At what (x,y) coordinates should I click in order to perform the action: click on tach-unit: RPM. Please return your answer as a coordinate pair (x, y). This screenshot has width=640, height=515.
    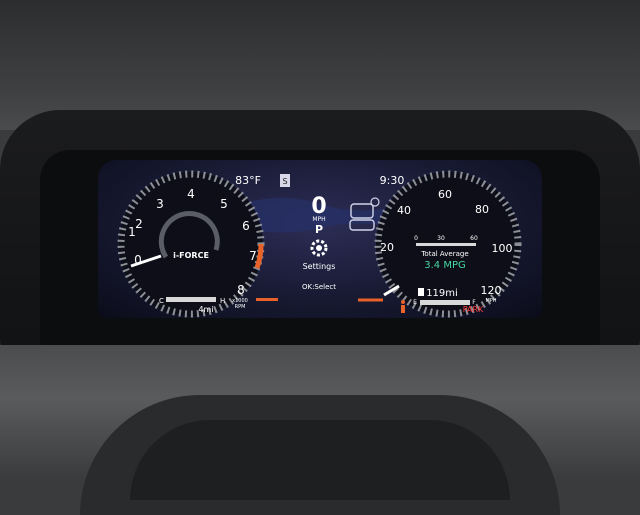
    Looking at the image, I should click on (240, 307).